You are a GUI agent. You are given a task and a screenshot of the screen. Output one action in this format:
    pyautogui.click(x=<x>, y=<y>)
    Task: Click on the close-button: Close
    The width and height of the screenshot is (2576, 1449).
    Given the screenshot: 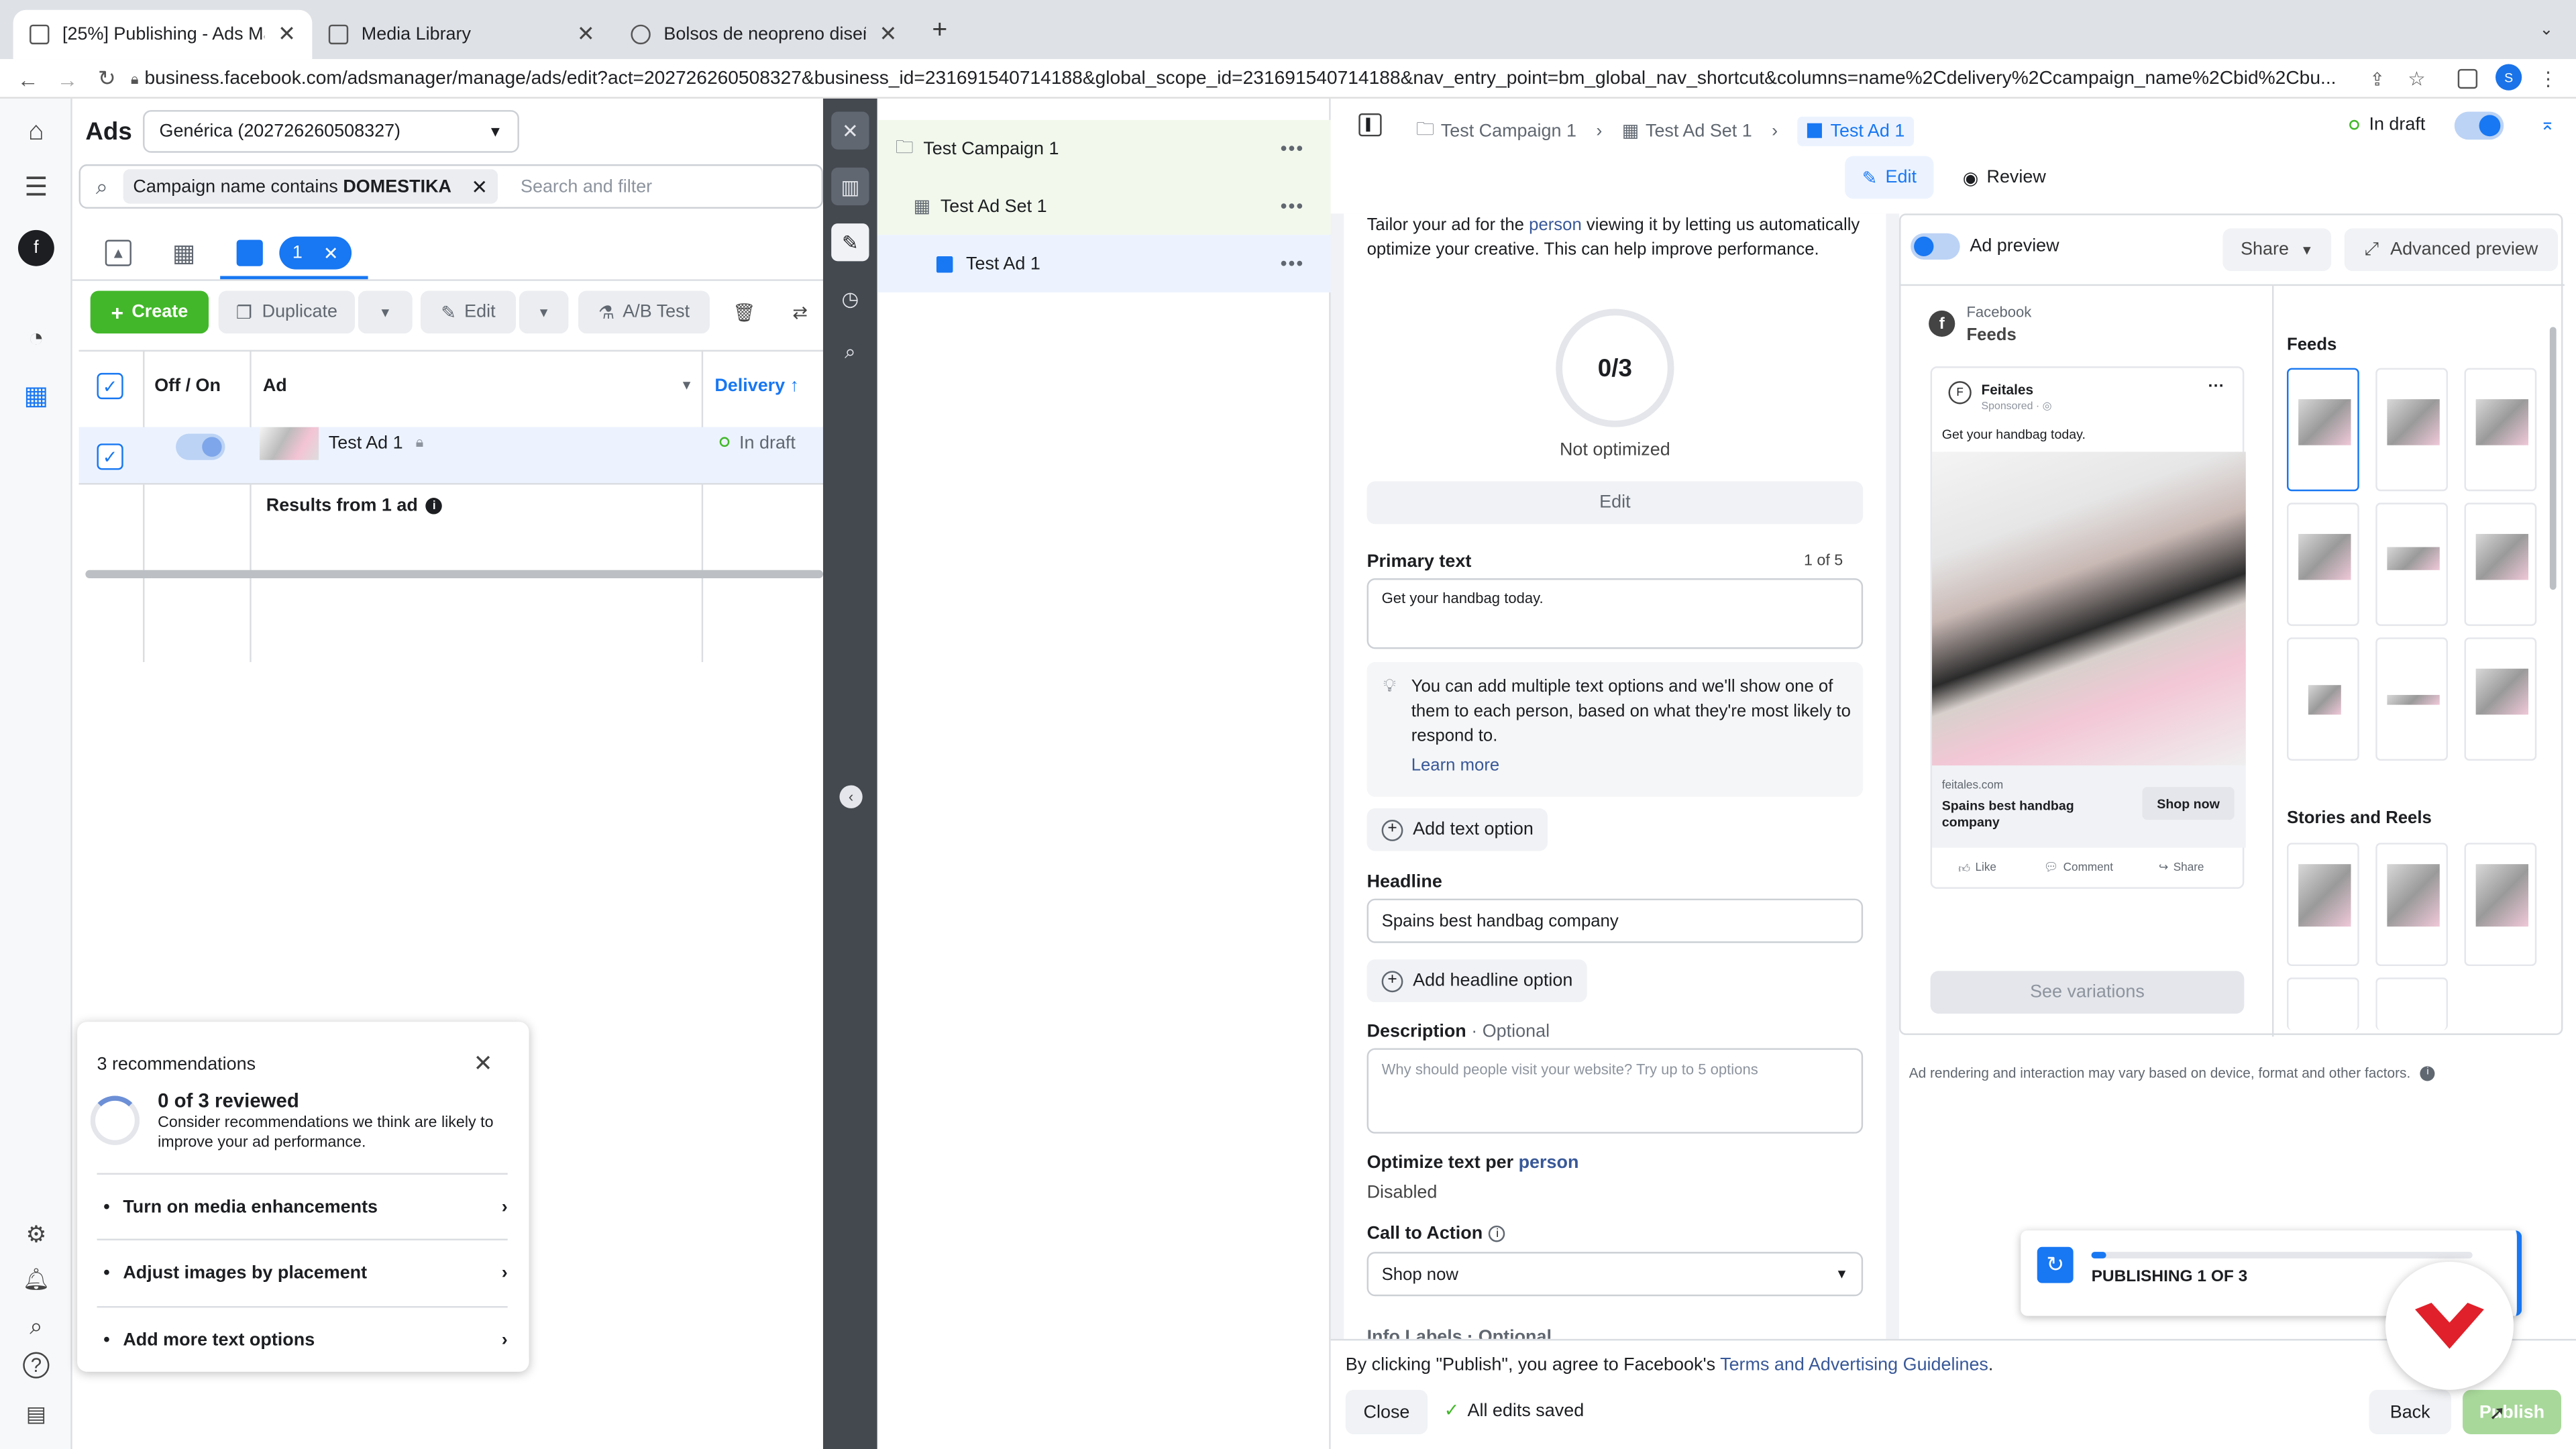 What is the action you would take?
    pyautogui.click(x=1386, y=1411)
    